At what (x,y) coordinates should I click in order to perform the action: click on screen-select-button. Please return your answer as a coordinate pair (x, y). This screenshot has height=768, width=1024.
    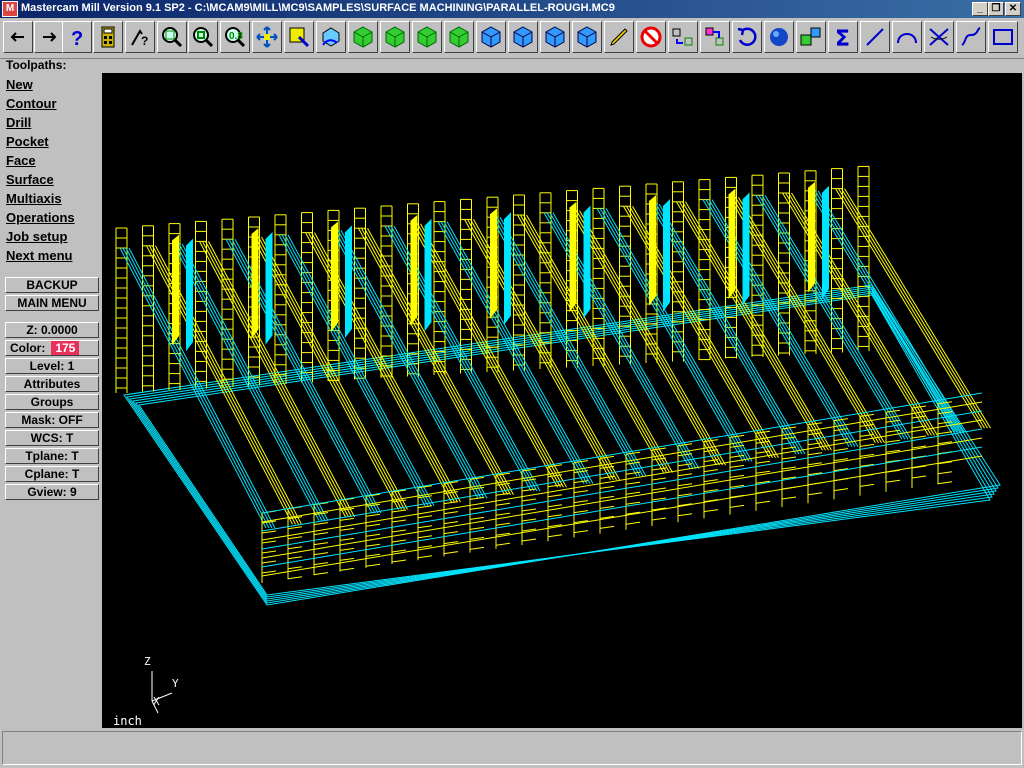
    Looking at the image, I should click on (299, 37).